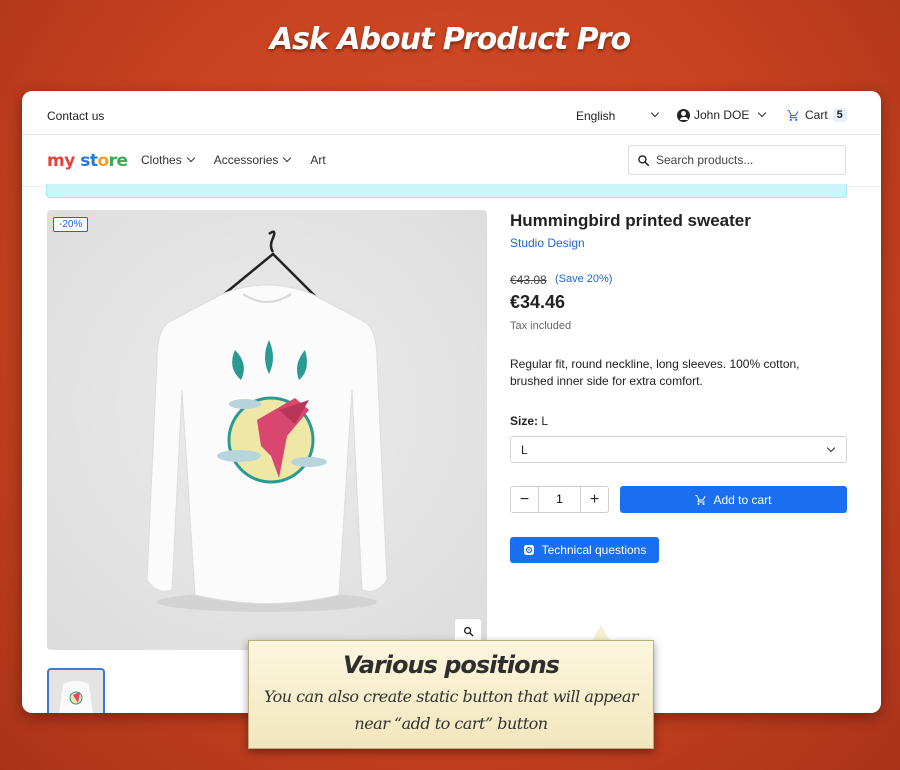  Describe the element at coordinates (168, 160) in the screenshot. I see `menu-item-clothes: Clothes` at that location.